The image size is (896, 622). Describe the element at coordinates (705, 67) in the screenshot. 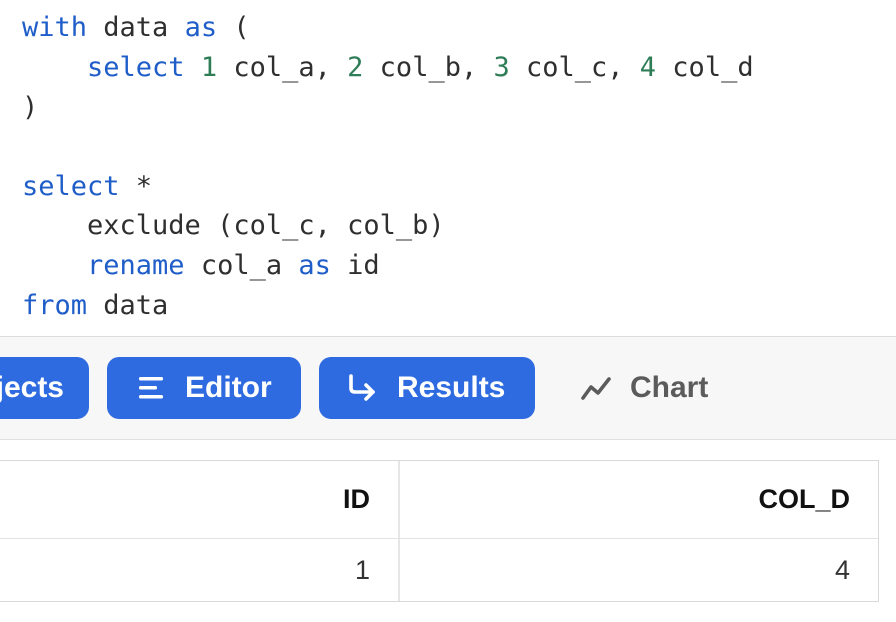

I see `code-text: col_d` at that location.